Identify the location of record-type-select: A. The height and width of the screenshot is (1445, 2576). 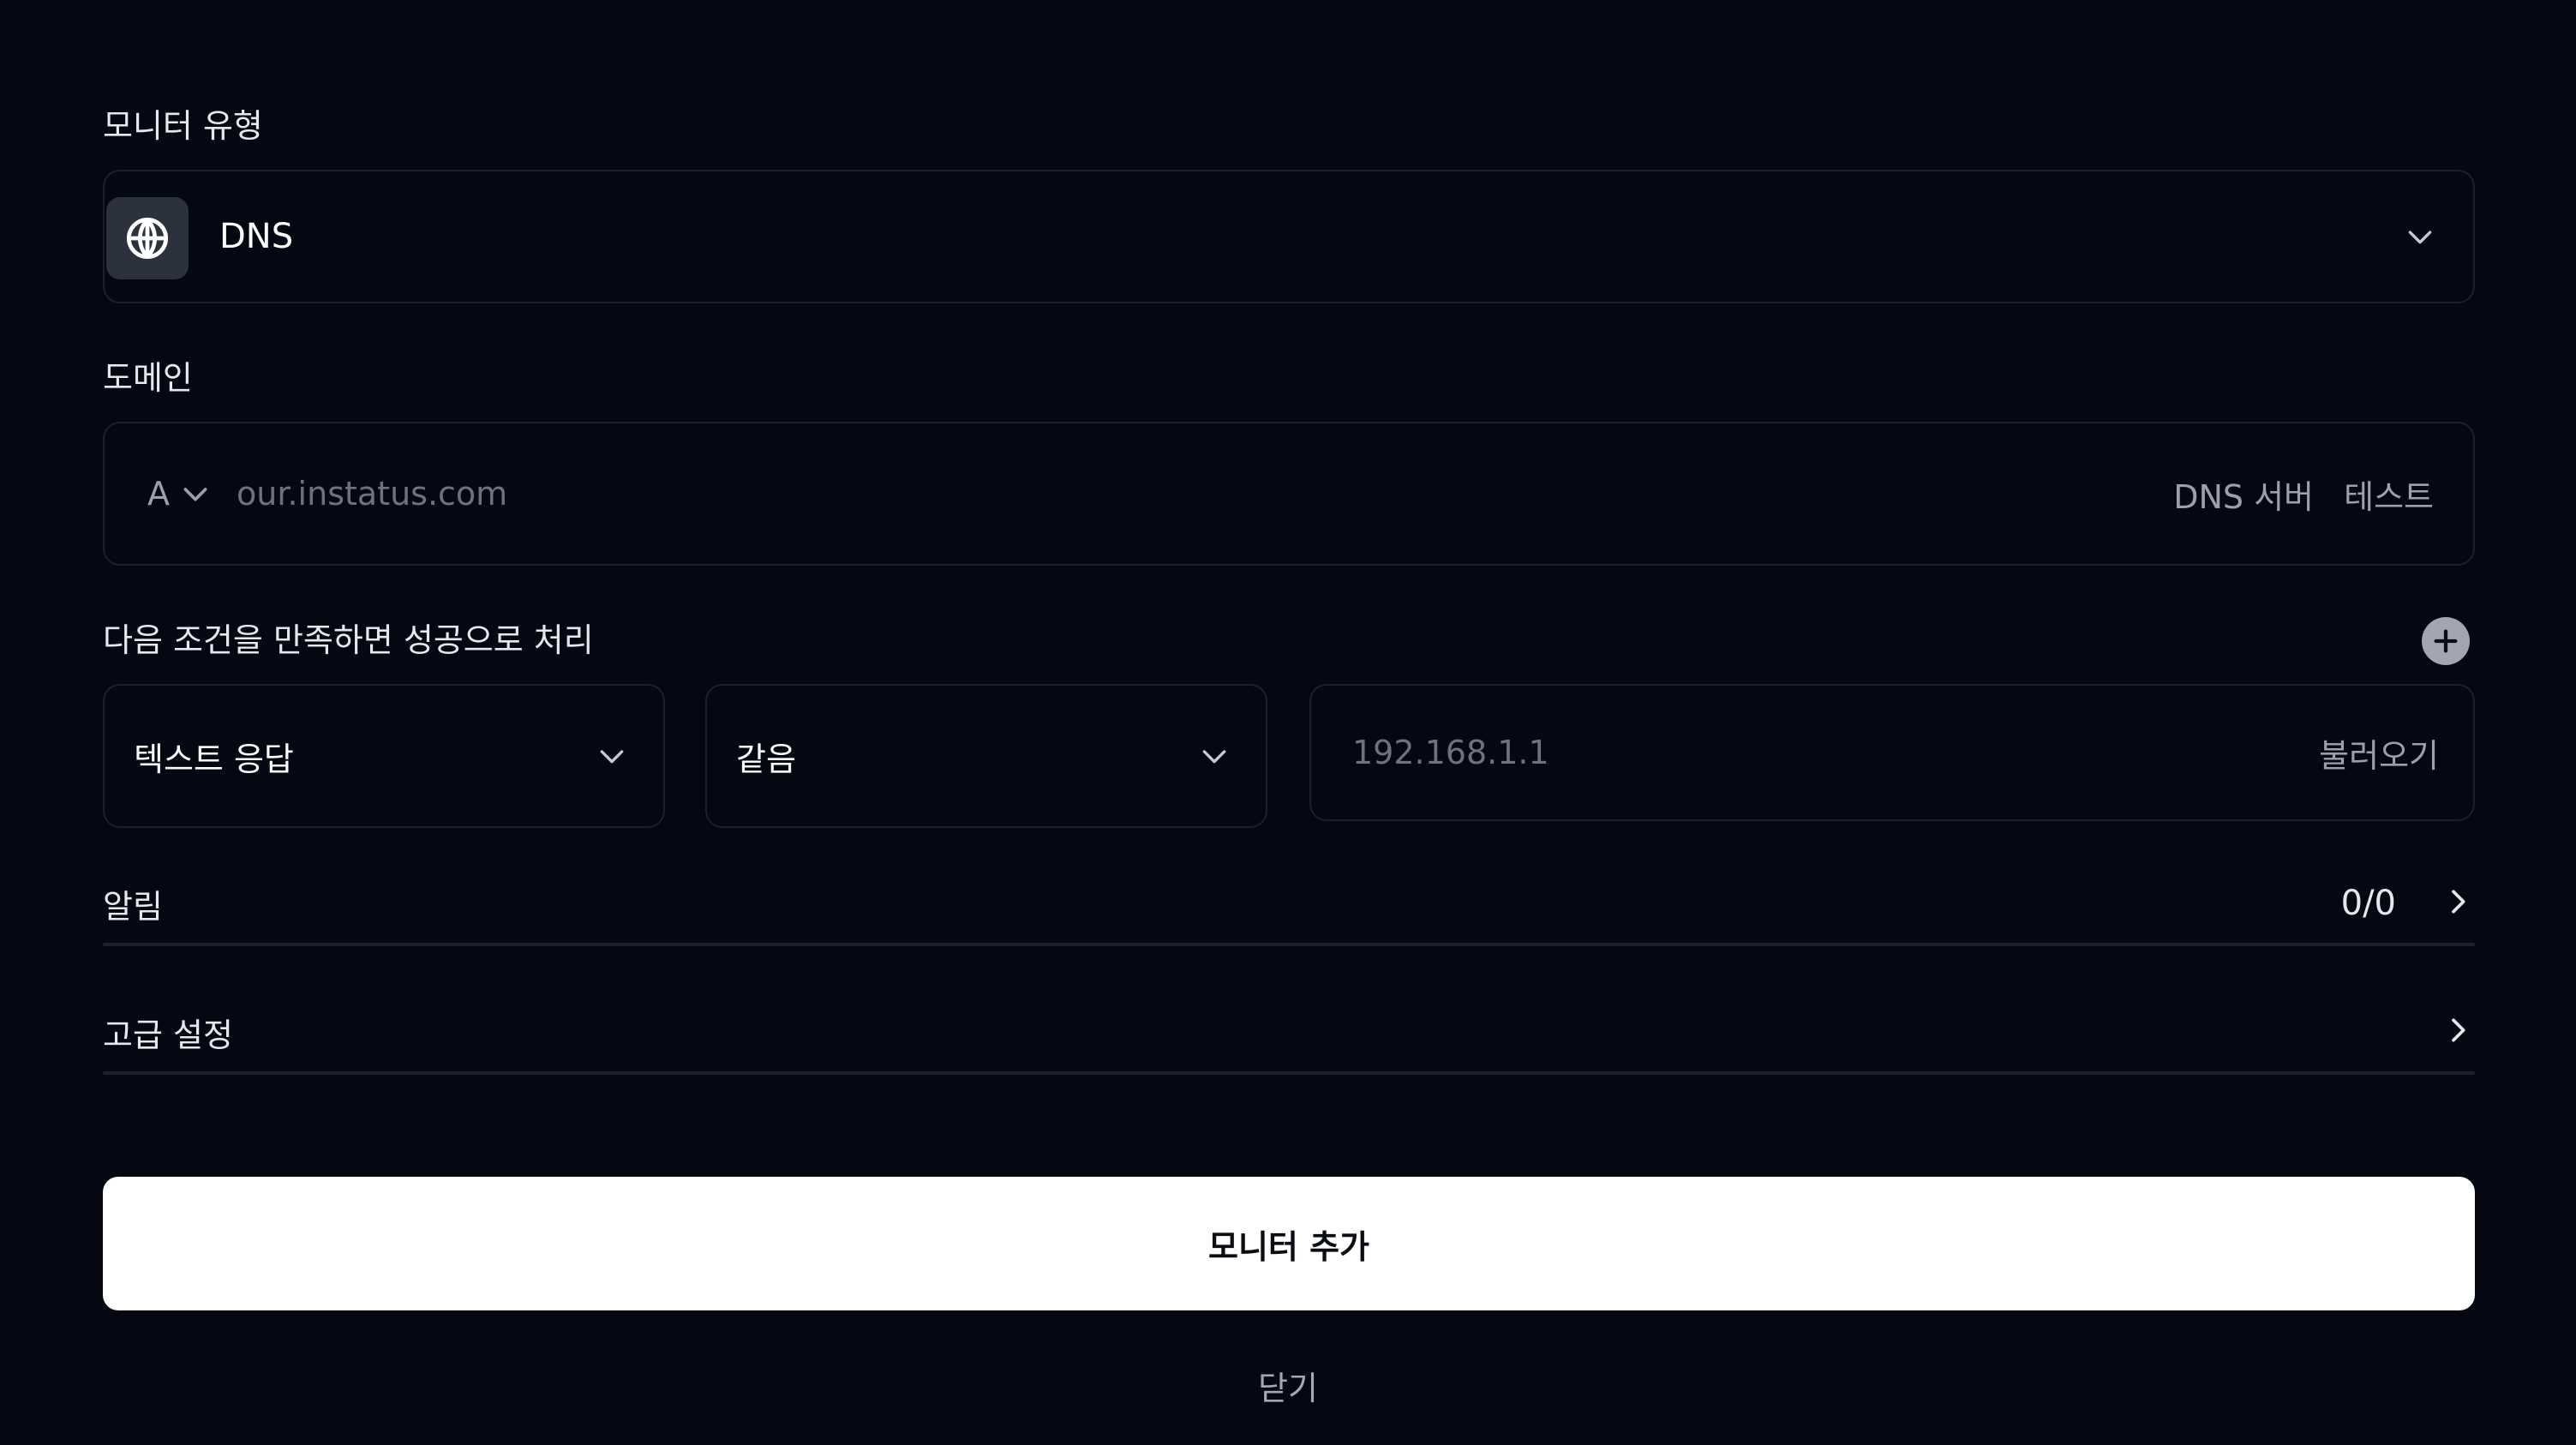
(158, 493).